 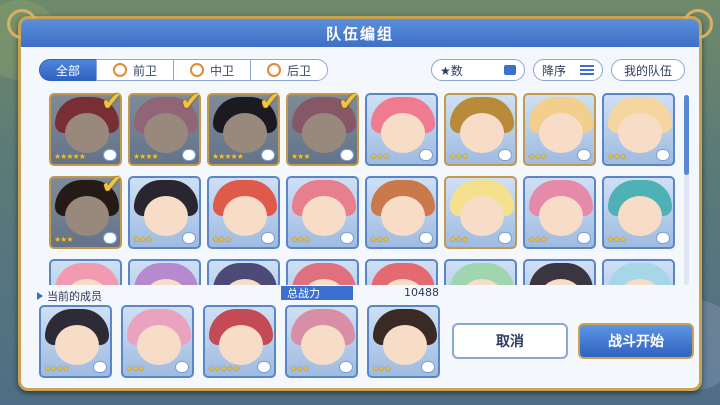 I want to click on sort-controls: ★数 降序 我的队伍, so click(x=558, y=70).